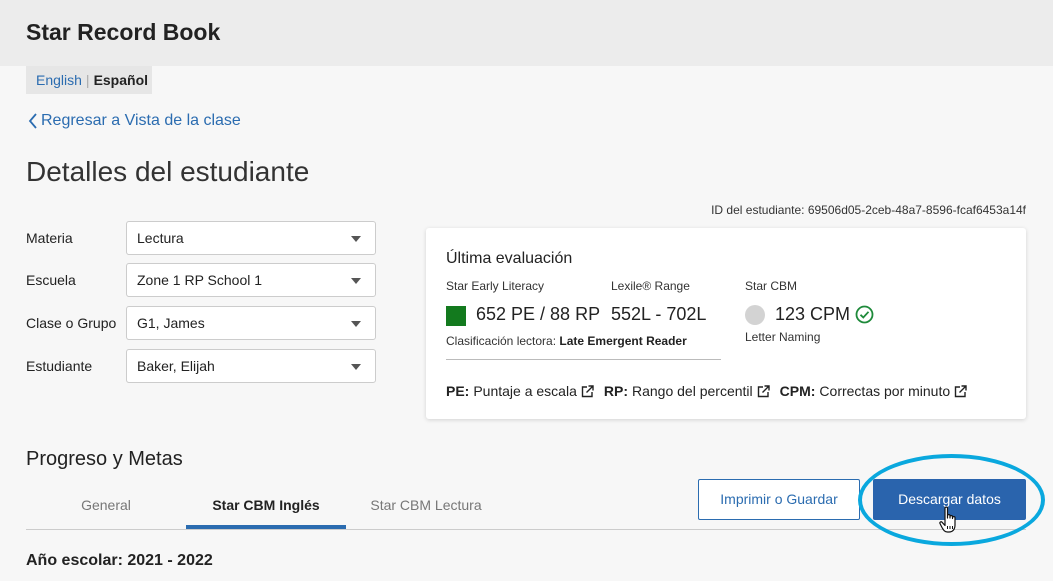 This screenshot has height=581, width=1053. I want to click on status-dot-icon, so click(755, 315).